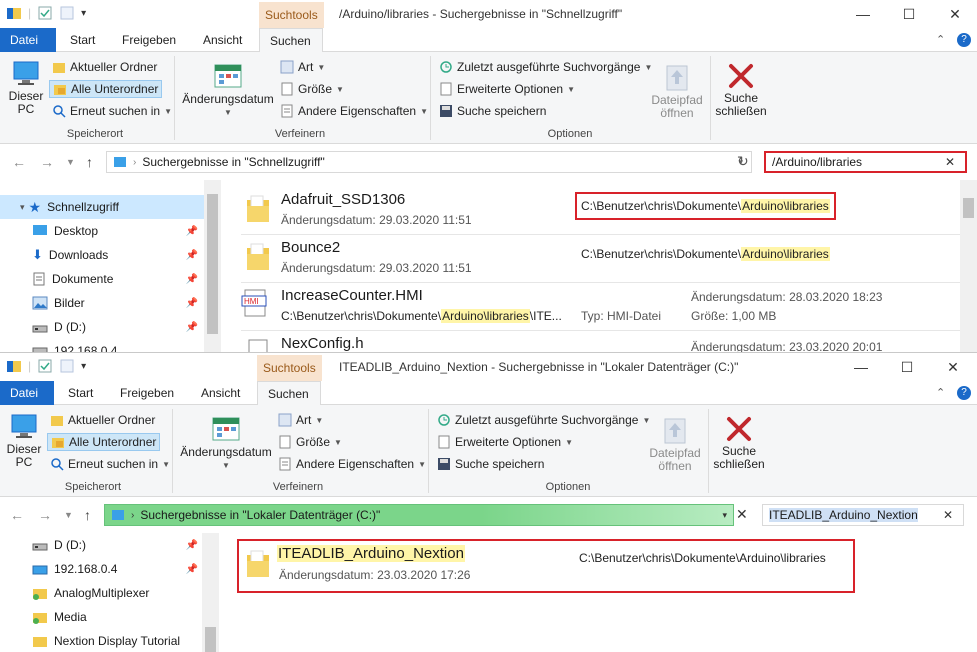  I want to click on nav-item-analogmultiplexer: AnalogMultiplexer, so click(102, 593).